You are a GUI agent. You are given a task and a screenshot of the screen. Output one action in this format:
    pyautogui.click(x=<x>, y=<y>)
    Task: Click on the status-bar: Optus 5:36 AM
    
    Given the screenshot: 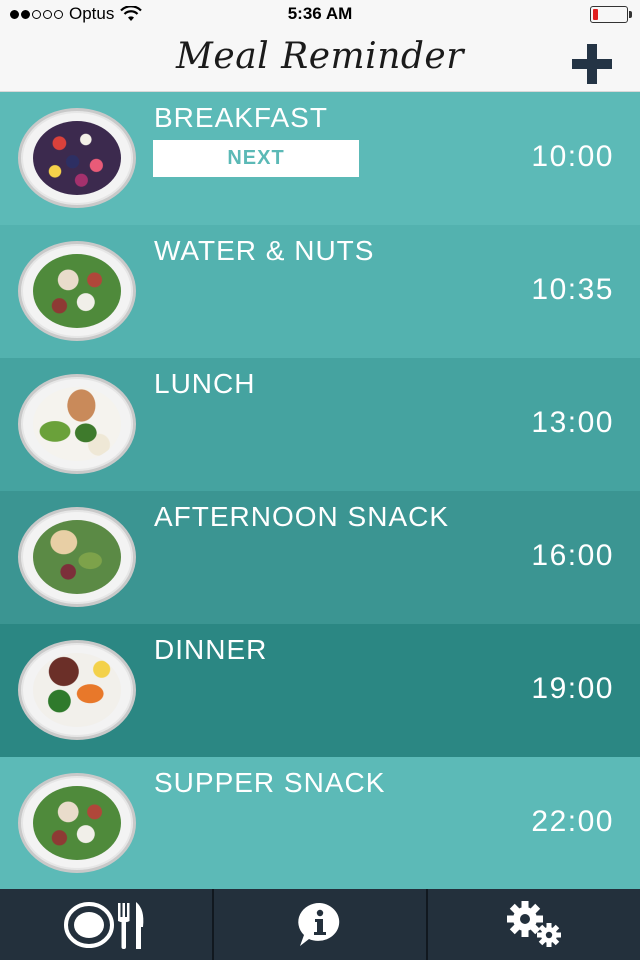 What is the action you would take?
    pyautogui.click(x=320, y=15)
    